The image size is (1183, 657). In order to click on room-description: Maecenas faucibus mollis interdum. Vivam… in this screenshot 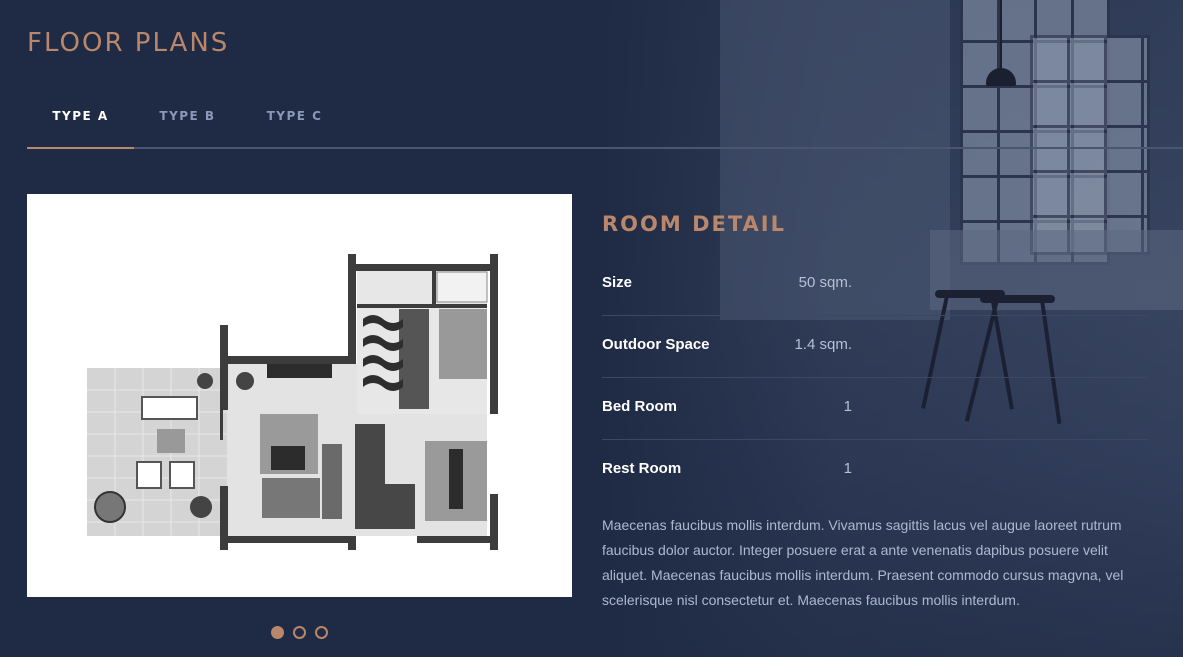, I will do `click(863, 562)`.